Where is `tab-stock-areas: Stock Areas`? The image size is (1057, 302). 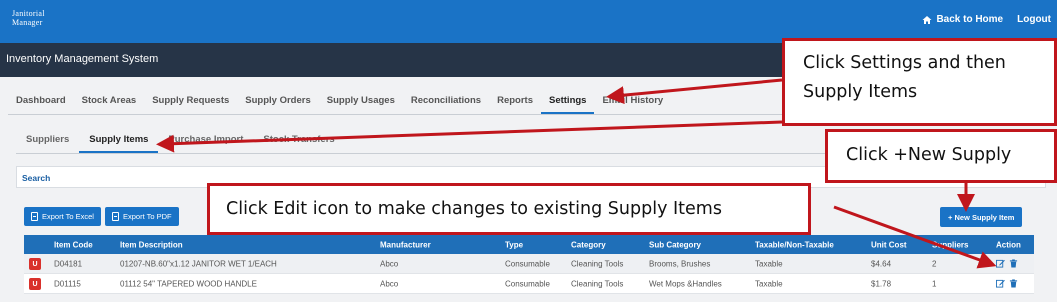 tab-stock-areas: Stock Areas is located at coordinates (109, 104).